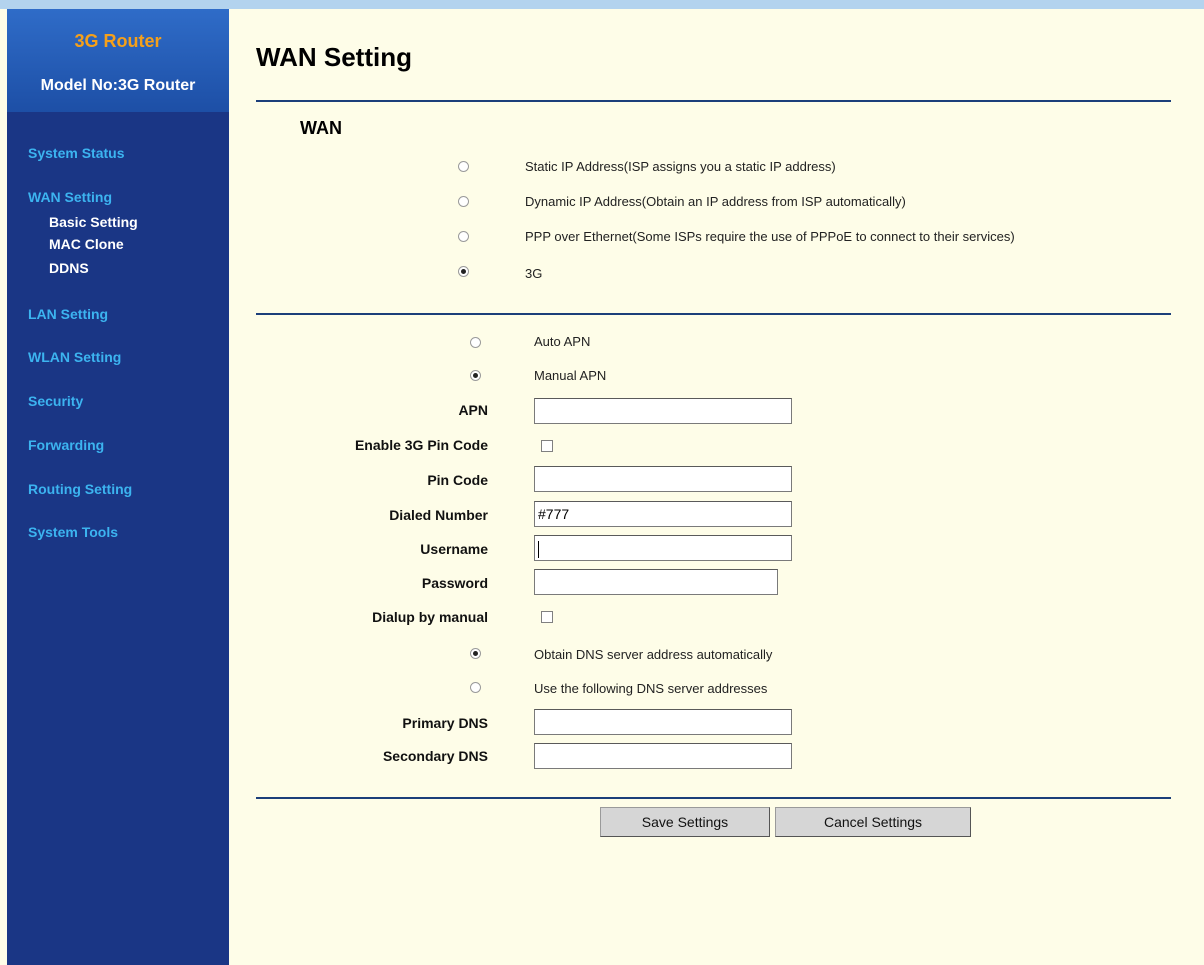 This screenshot has height=965, width=1204. I want to click on label-username: Username, so click(454, 549).